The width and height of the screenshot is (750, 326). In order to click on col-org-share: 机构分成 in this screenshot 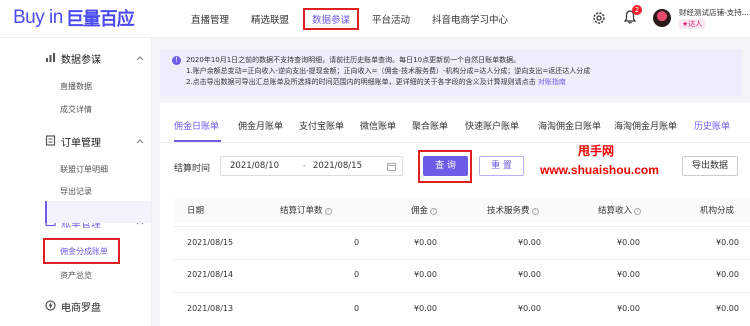, I will do `click(717, 211)`.